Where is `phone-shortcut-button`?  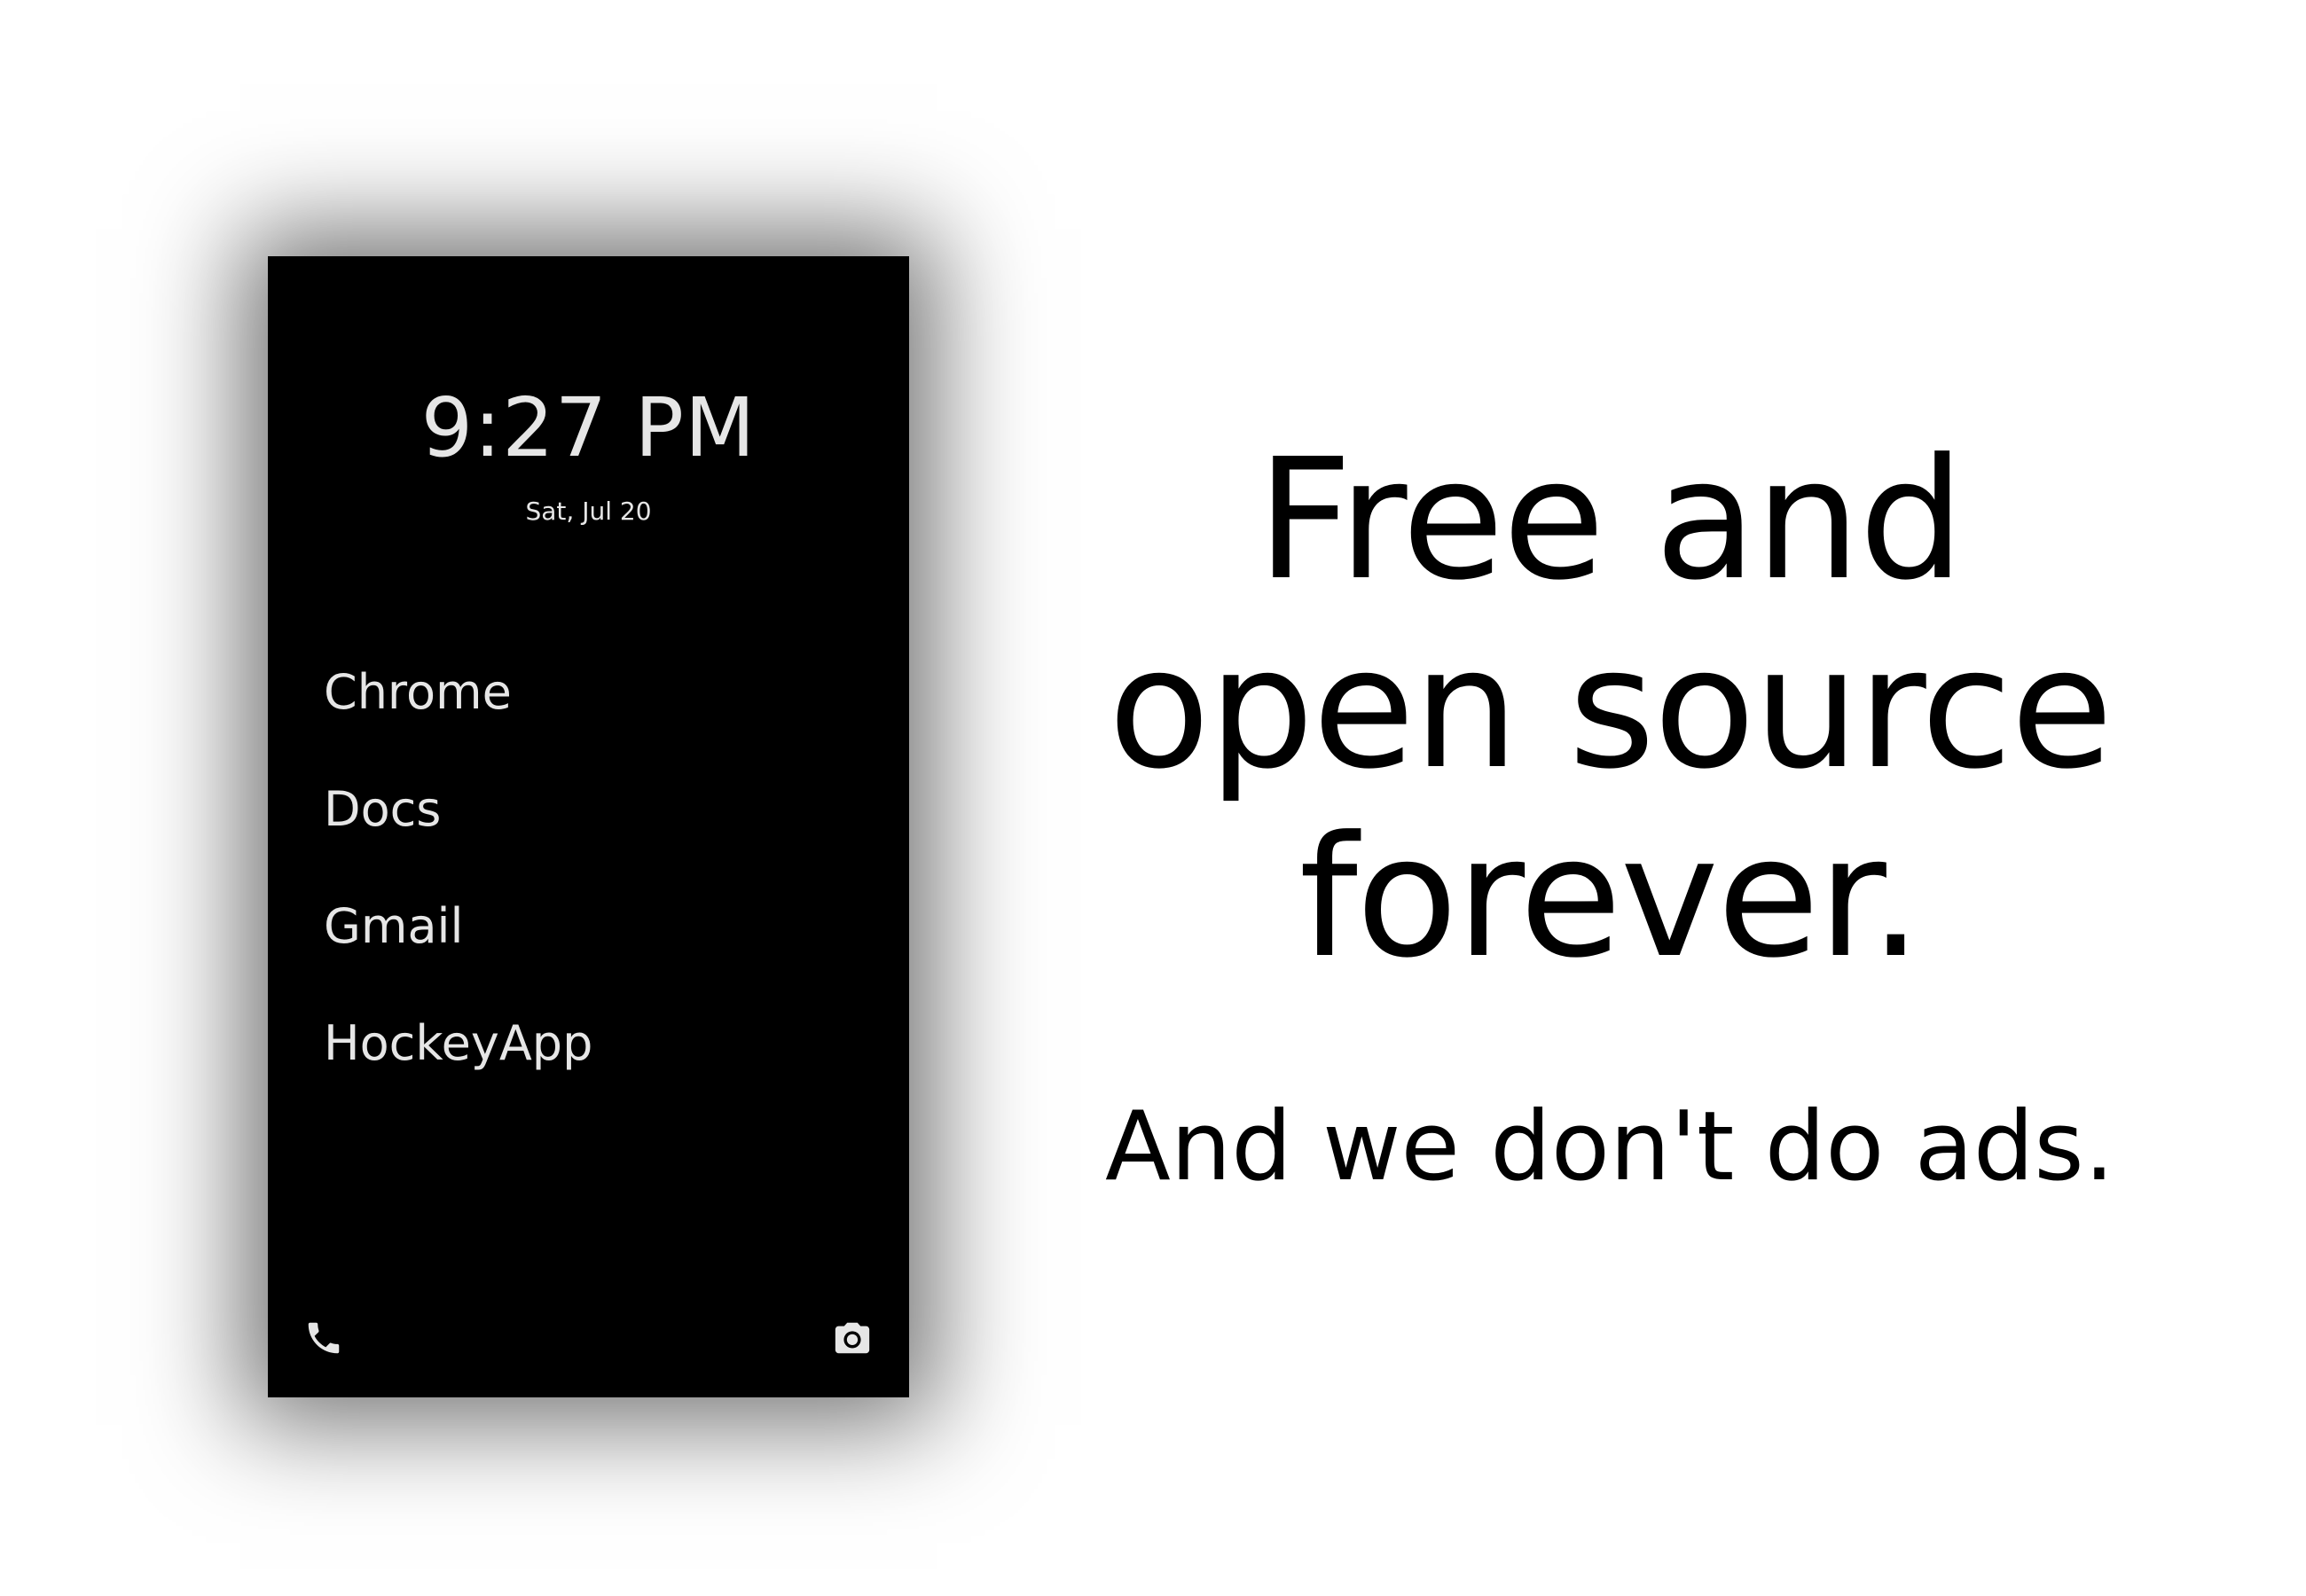
phone-shortcut-button is located at coordinates (323, 1338).